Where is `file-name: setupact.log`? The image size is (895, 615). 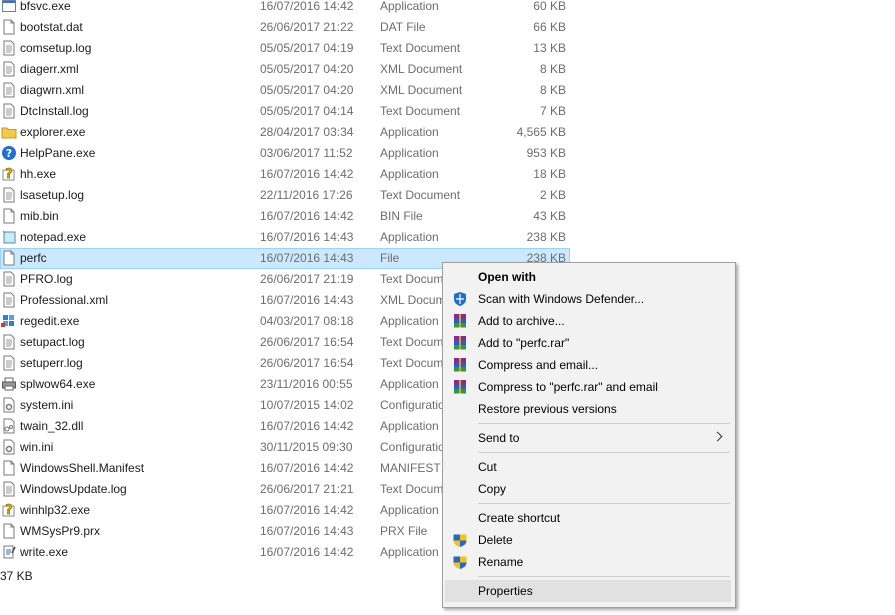 file-name: setupact.log is located at coordinates (52, 342).